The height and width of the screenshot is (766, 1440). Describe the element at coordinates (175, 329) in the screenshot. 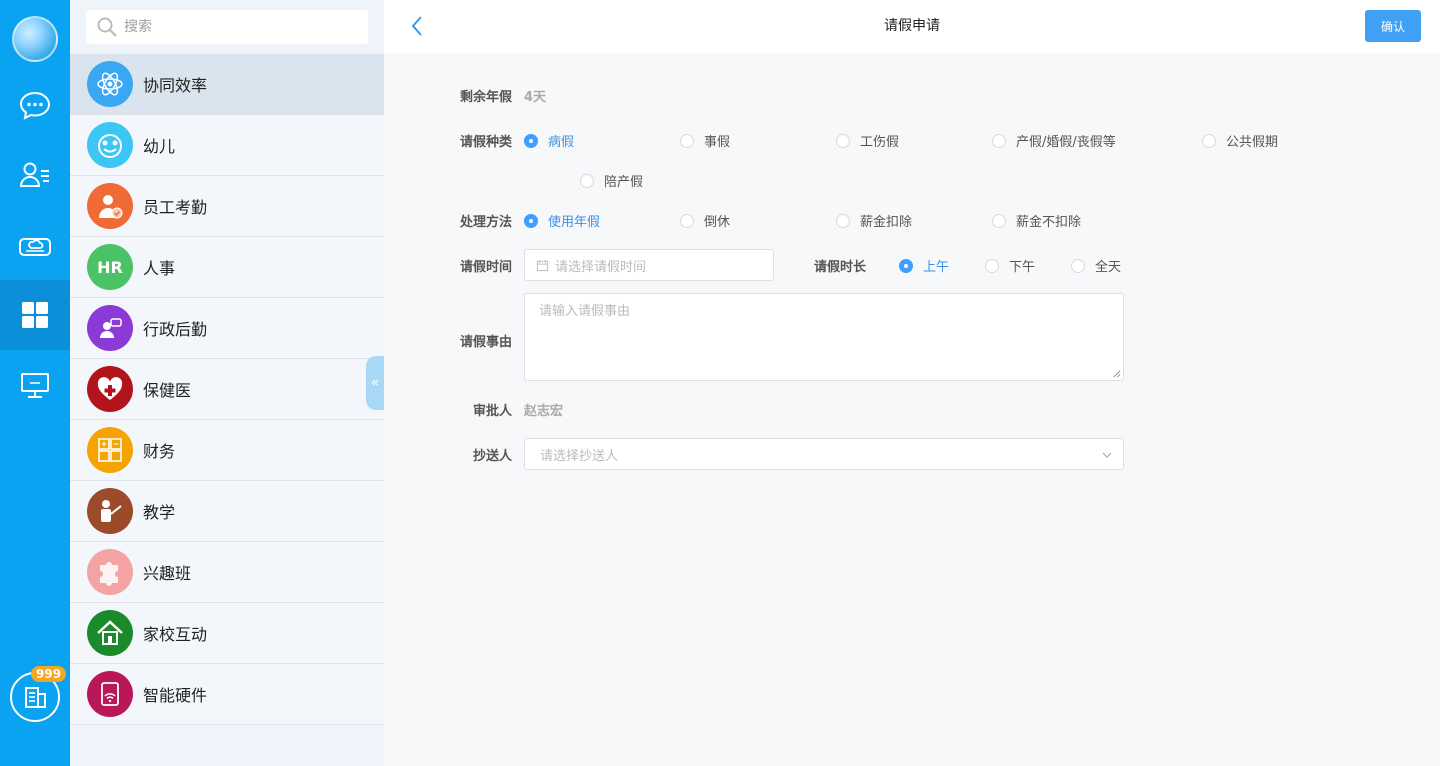

I see `module-label: 行政后勤` at that location.